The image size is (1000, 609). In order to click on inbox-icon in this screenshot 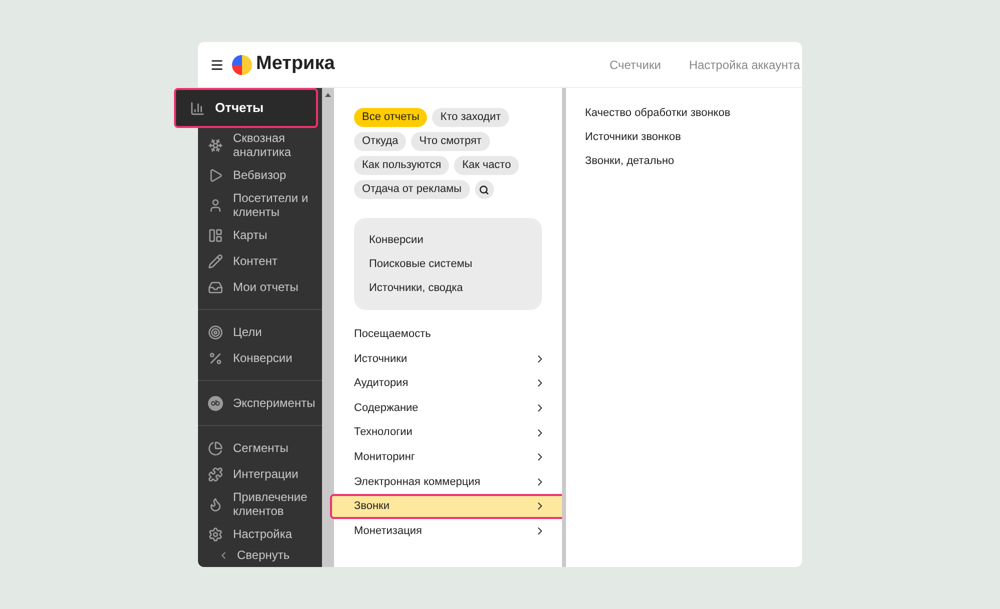, I will do `click(215, 287)`.